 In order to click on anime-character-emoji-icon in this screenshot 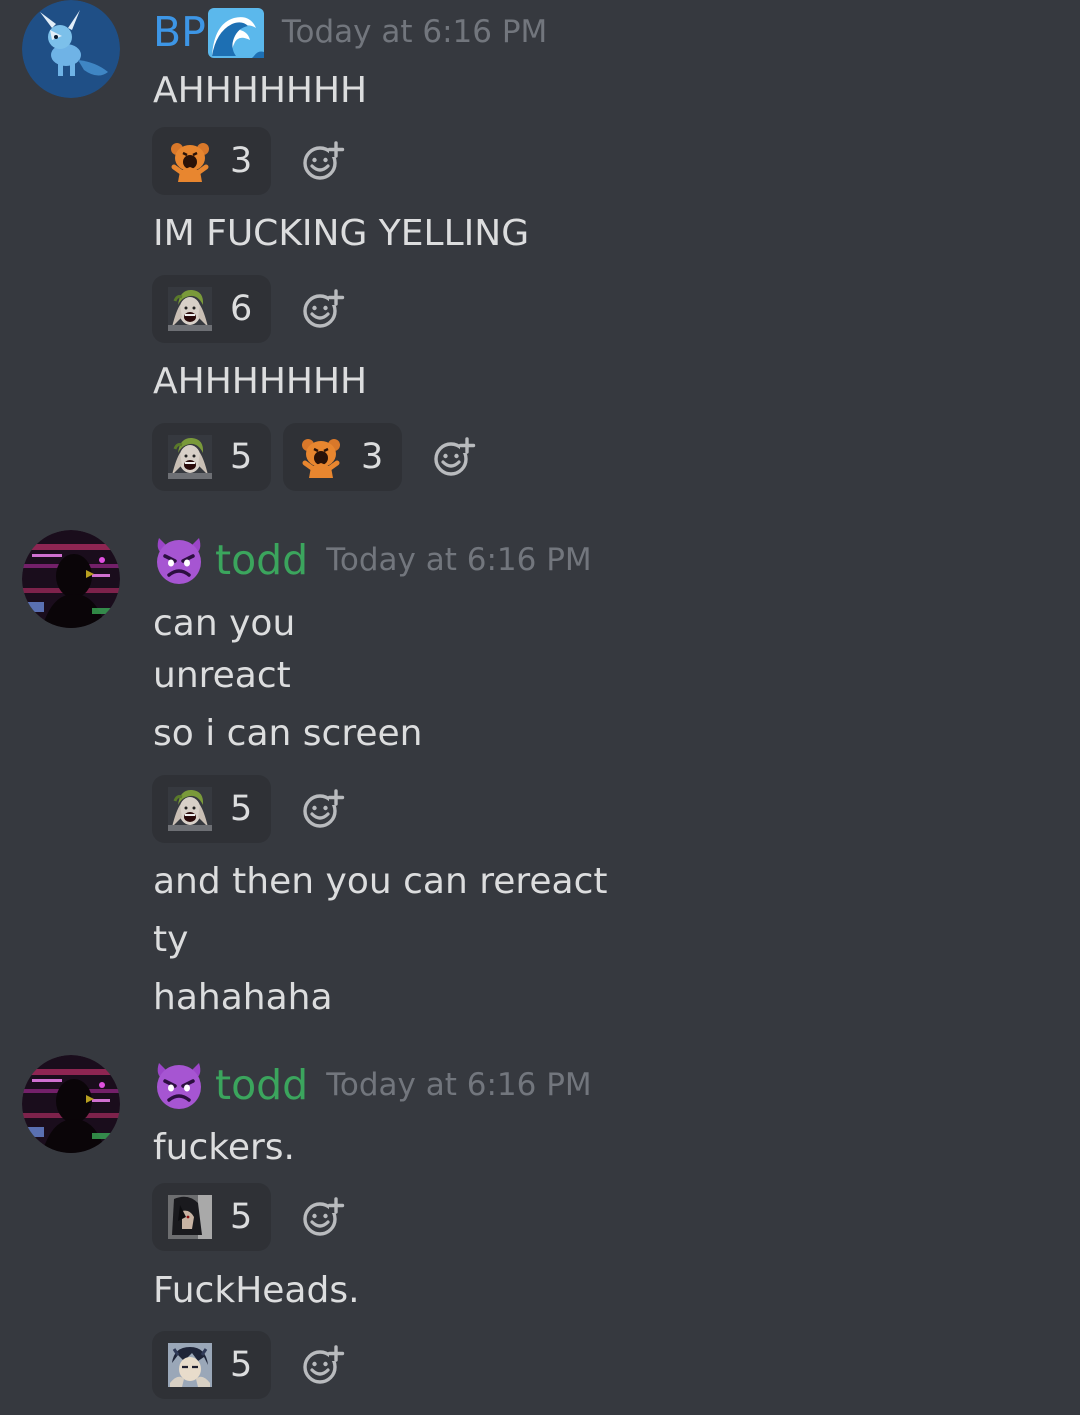, I will do `click(190, 1217)`.